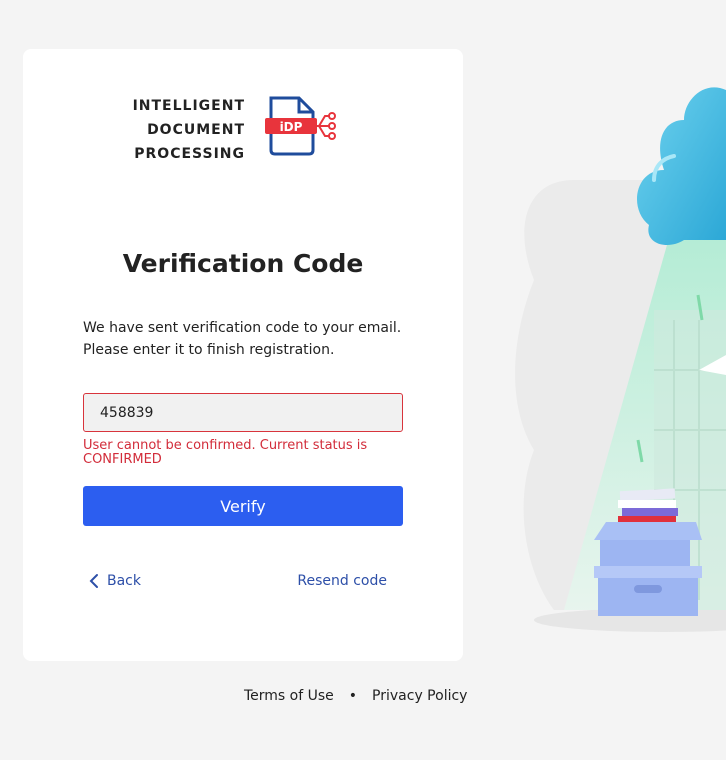 Image resolution: width=726 pixels, height=760 pixels. I want to click on instructions-line-2: Please enter it to finish registration., so click(209, 350).